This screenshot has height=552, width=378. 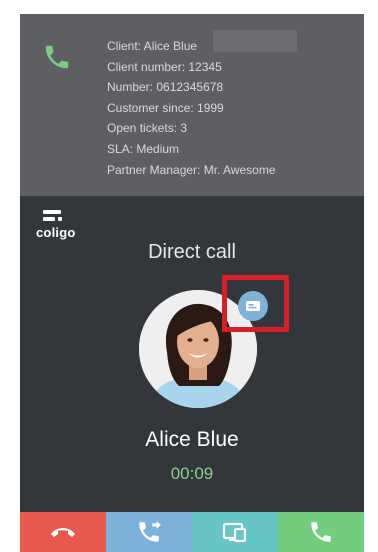 I want to click on sla-line: SLA: Medium, so click(x=143, y=148).